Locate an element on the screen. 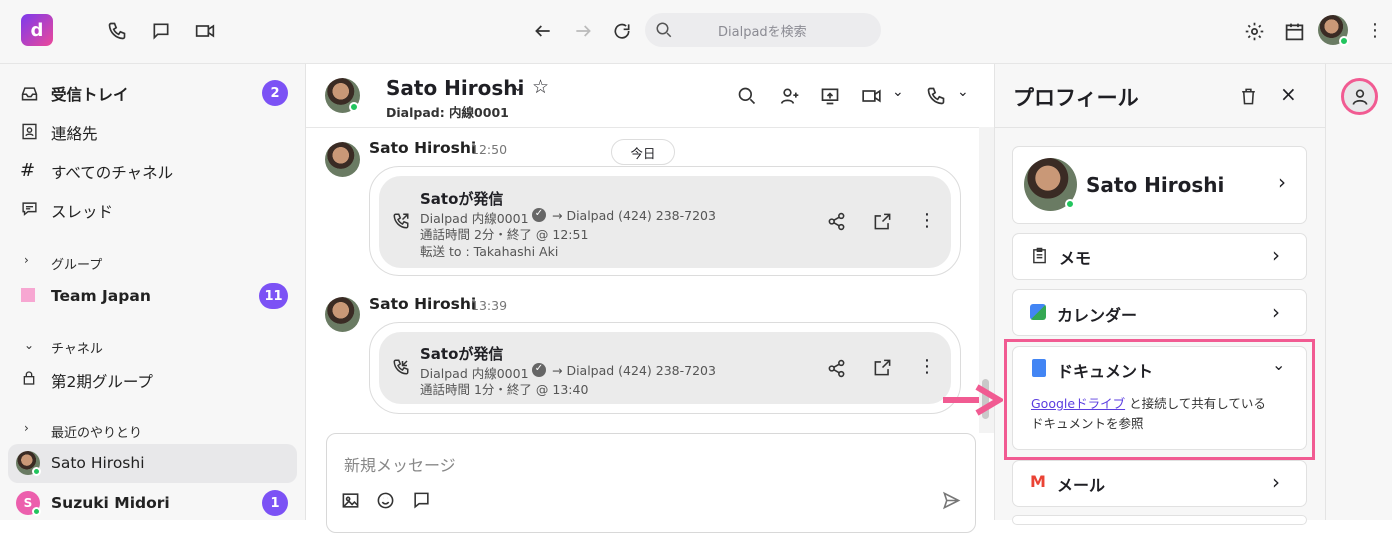 The width and height of the screenshot is (1392, 533). chat-contact-avatar is located at coordinates (342, 95).